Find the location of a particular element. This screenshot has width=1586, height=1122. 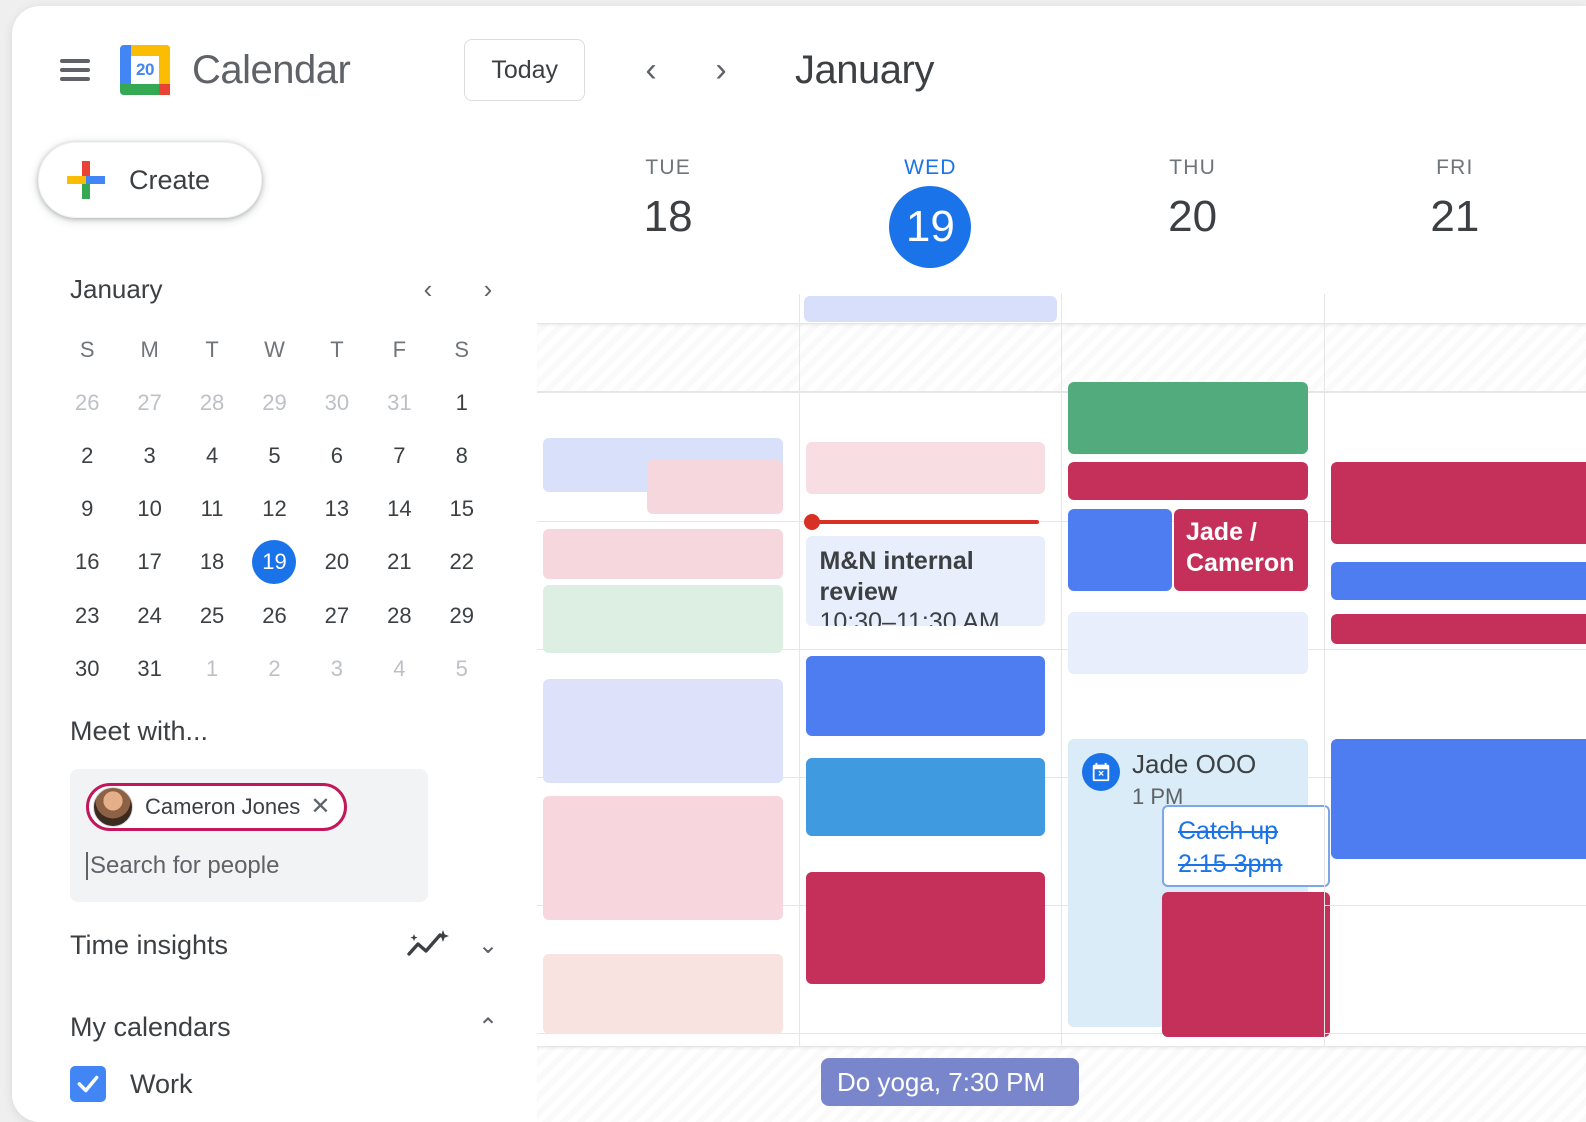

mini-calendar-day: 14 is located at coordinates (399, 508).